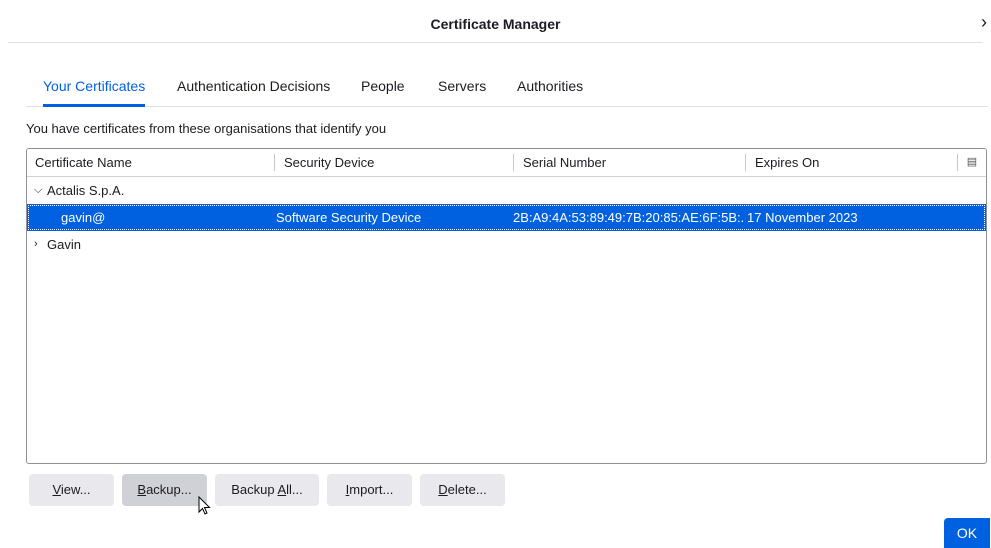  What do you see at coordinates (38, 190) in the screenshot?
I see `chevron-down-icon: ⌵` at bounding box center [38, 190].